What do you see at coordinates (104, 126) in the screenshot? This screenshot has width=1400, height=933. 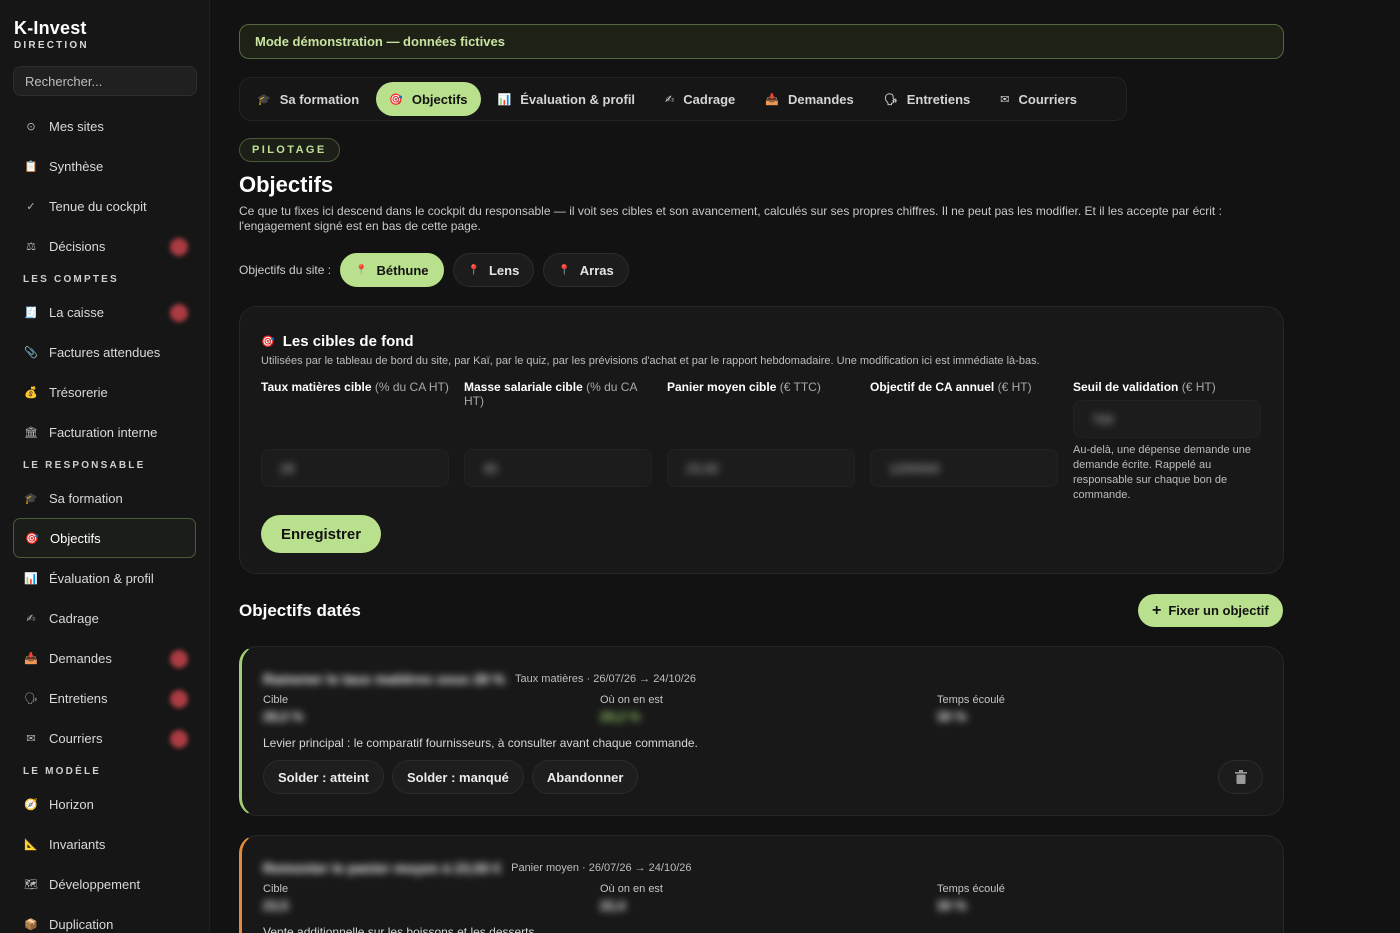 I see `sidebar-item-mes-sites: ⊙ Mes sites` at bounding box center [104, 126].